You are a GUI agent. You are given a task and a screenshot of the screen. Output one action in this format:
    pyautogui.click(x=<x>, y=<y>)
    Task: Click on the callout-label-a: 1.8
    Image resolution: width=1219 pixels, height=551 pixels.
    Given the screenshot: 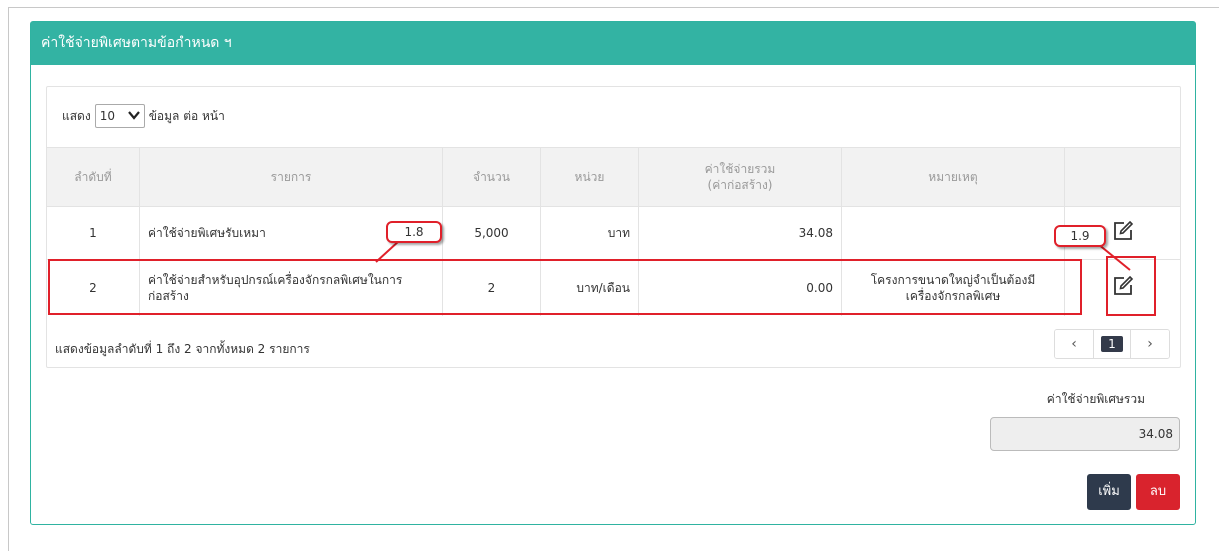 What is the action you would take?
    pyautogui.click(x=414, y=232)
    